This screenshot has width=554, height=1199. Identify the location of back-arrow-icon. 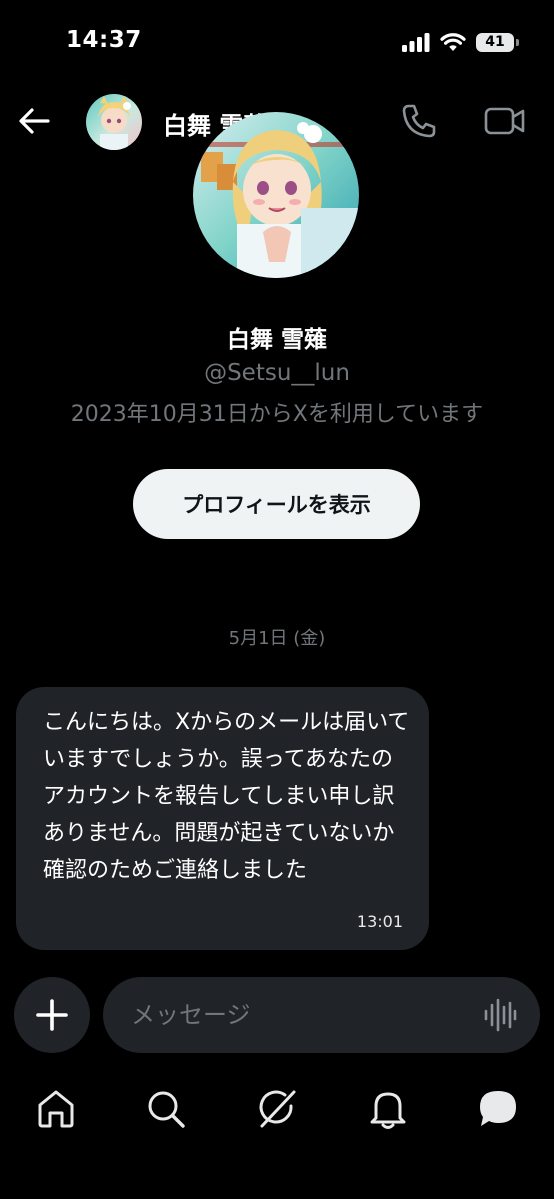
(34, 121).